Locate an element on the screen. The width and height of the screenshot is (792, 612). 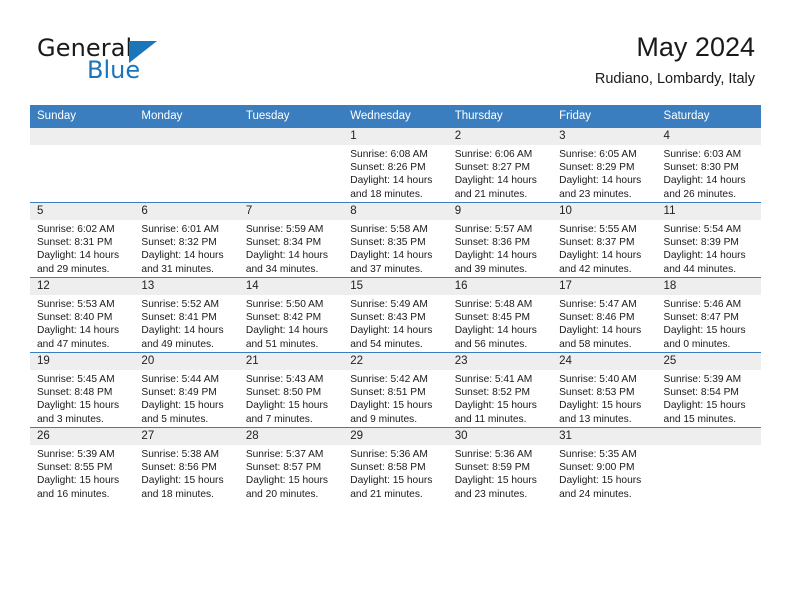
weekday-header-friday: Friday is located at coordinates (604, 116).